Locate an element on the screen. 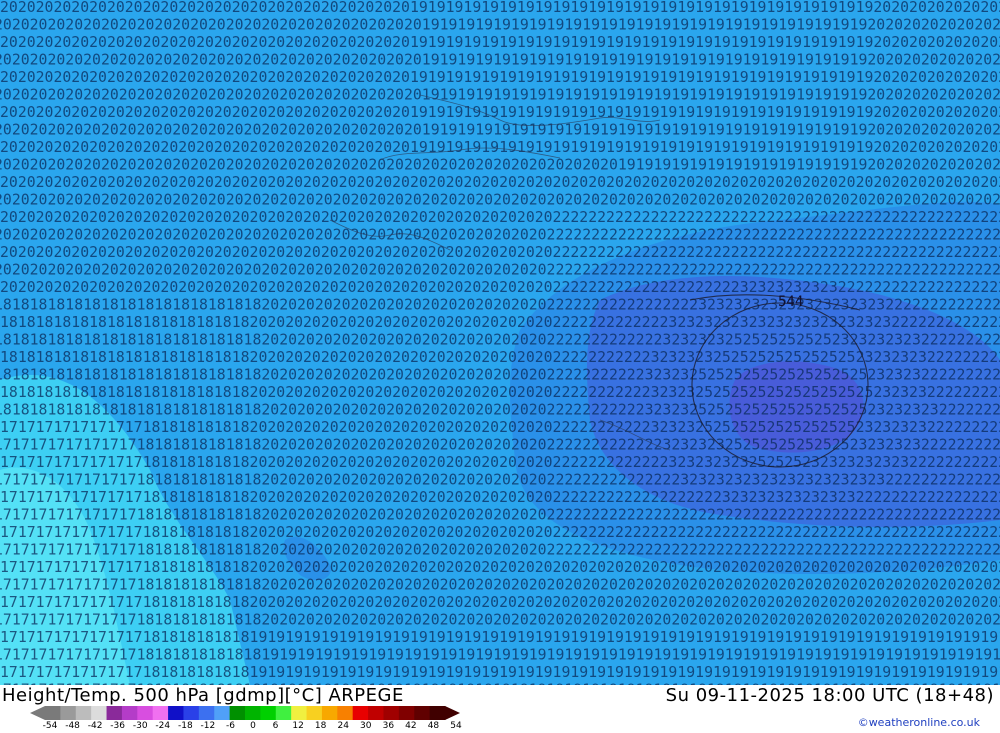 The image size is (1000, 733). legend-tick-label: -12 is located at coordinates (208, 726).